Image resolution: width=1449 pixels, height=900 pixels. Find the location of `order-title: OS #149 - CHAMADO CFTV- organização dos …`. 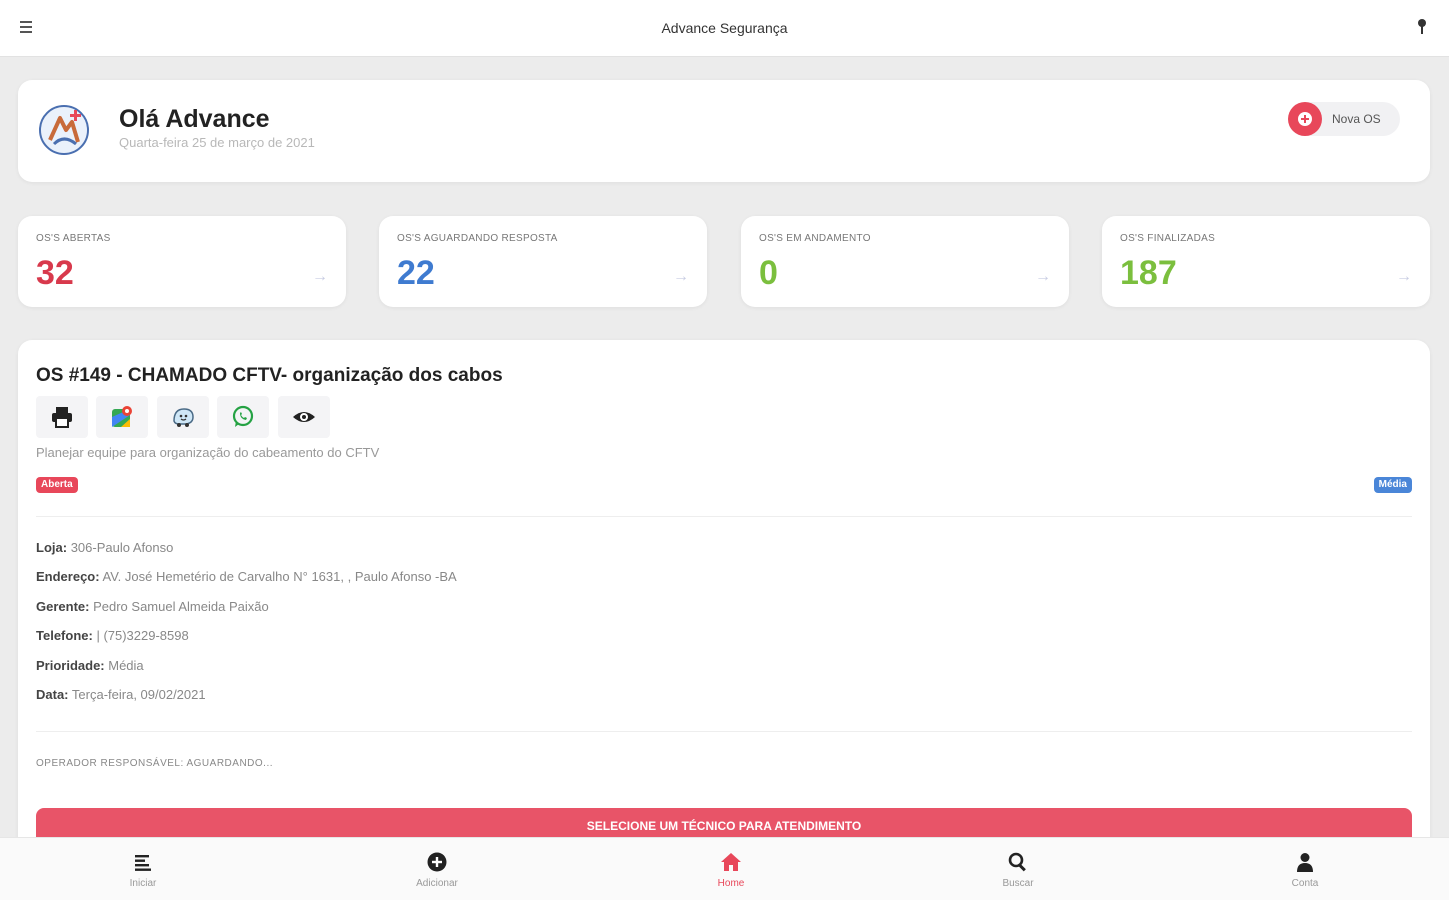

order-title: OS #149 - CHAMADO CFTV- organização dos … is located at coordinates (269, 375).